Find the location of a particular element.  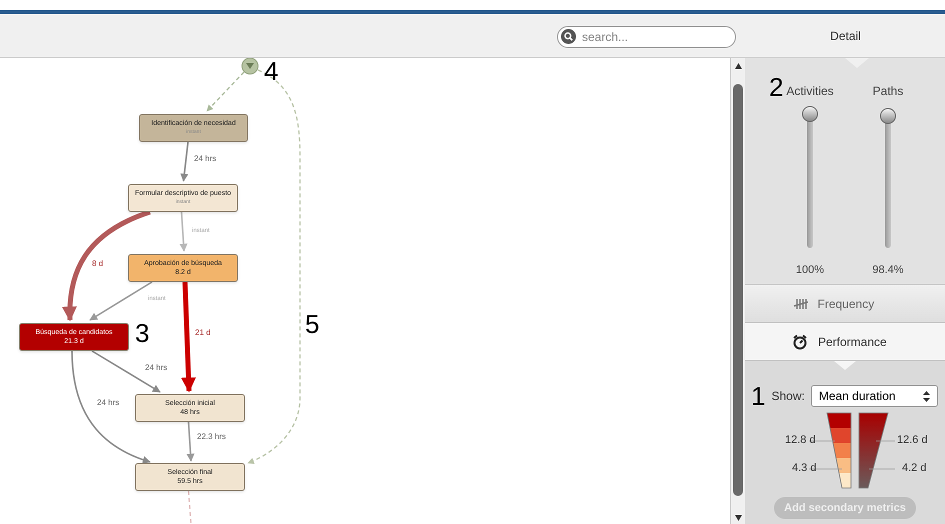

scale-label: 12.6 d is located at coordinates (912, 440).